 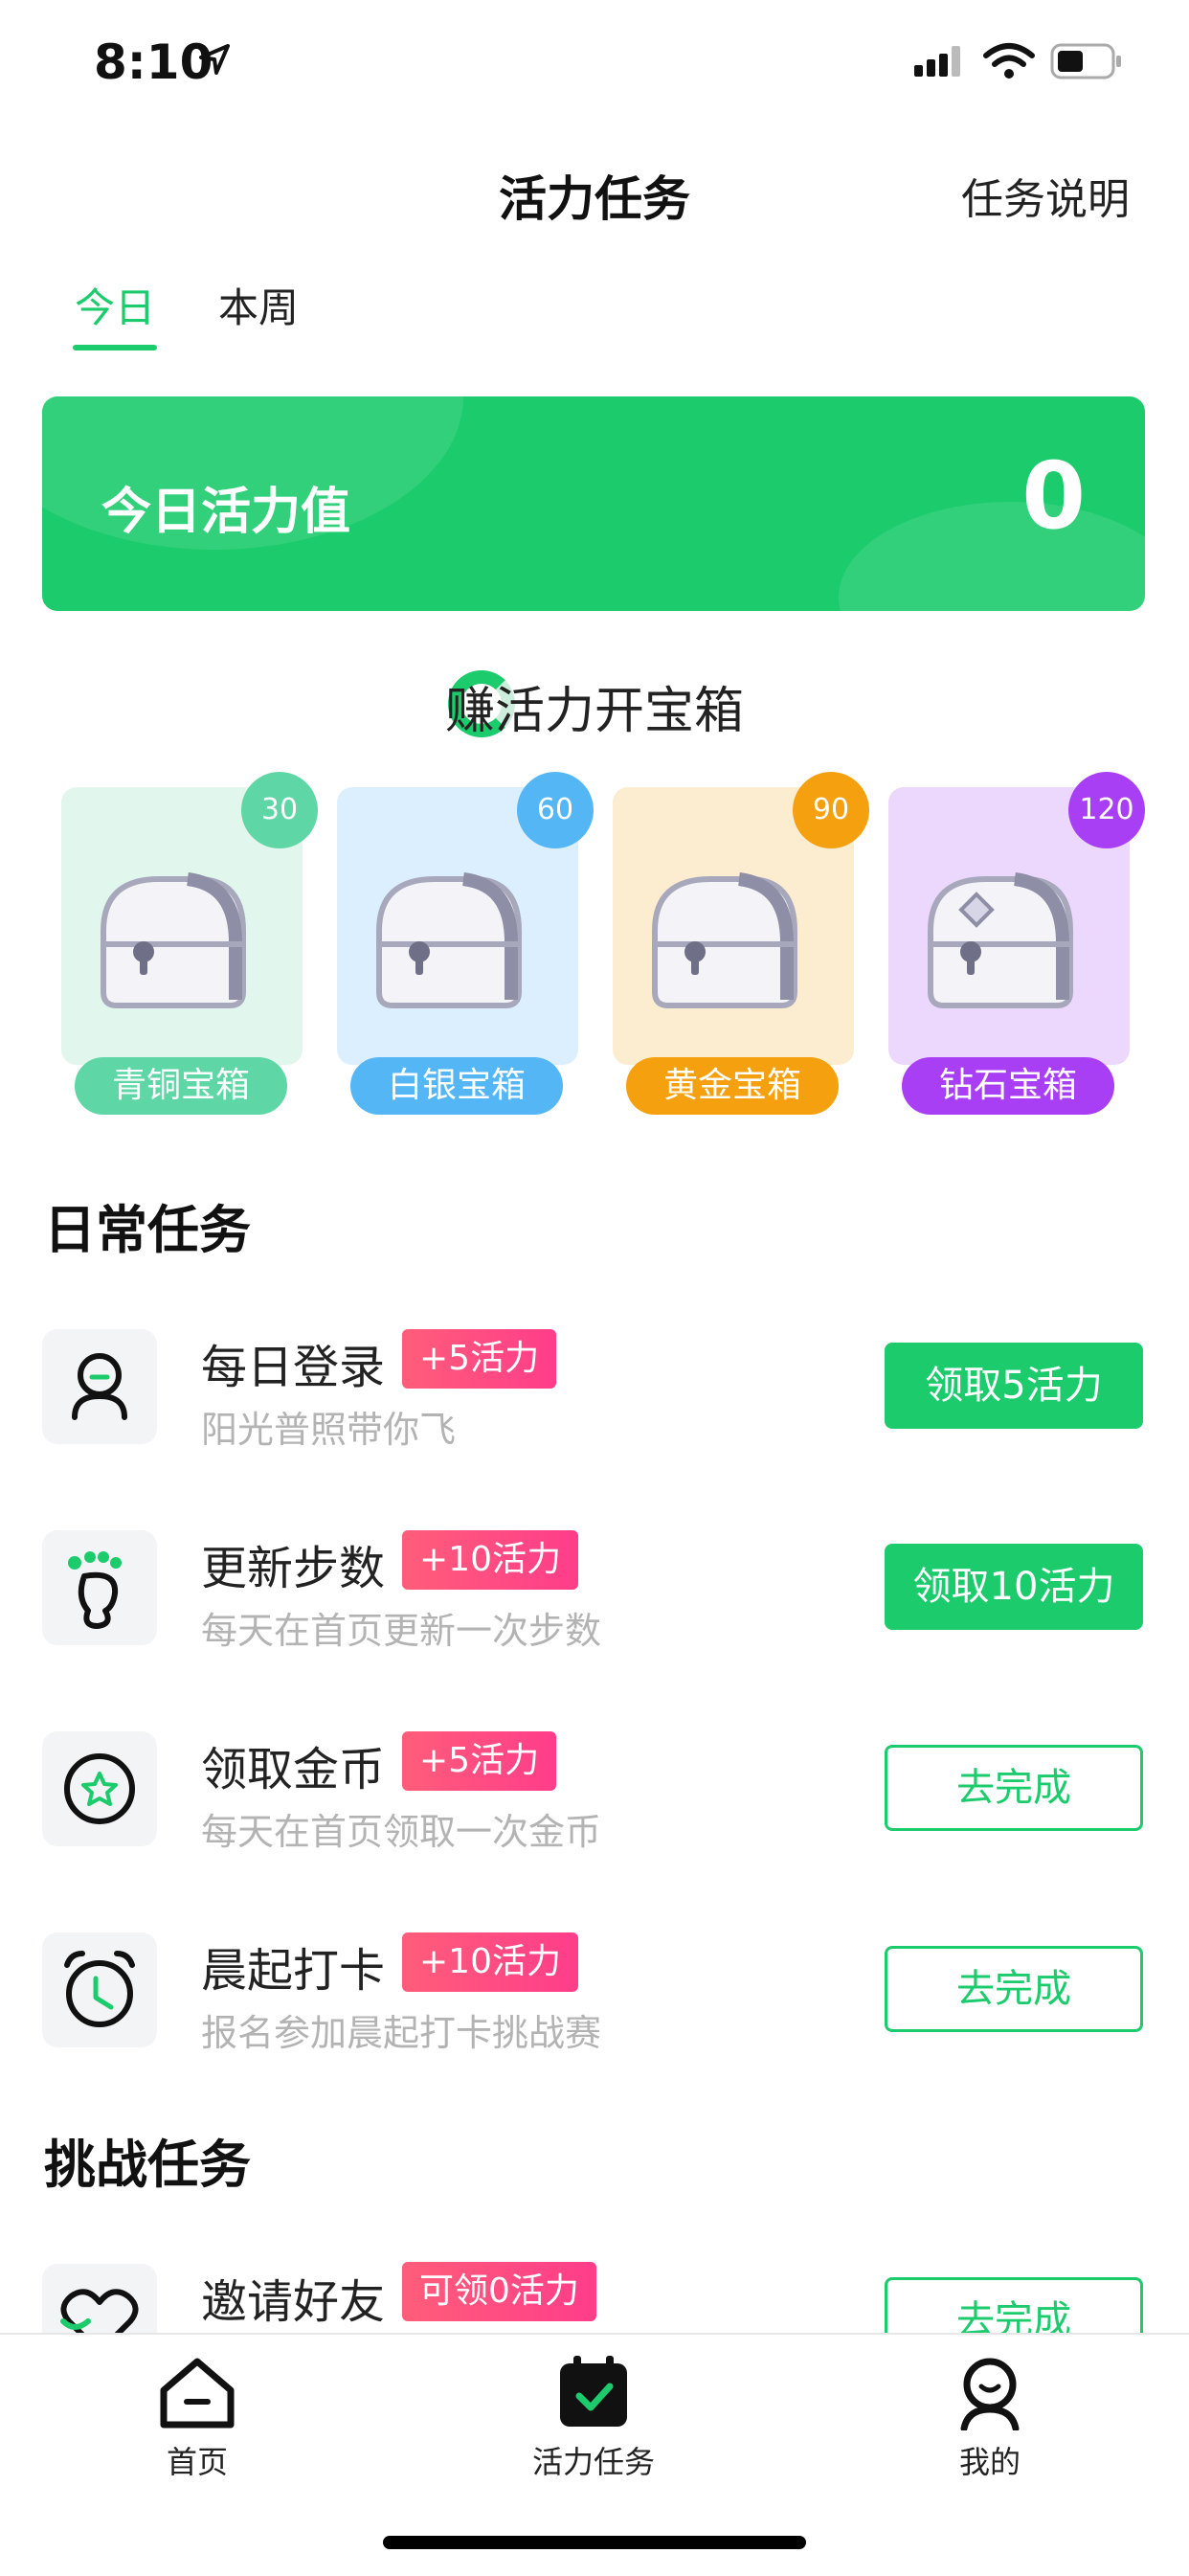 I want to click on task-description: 报名参加晨起打卡挑战赛, so click(x=401, y=2033).